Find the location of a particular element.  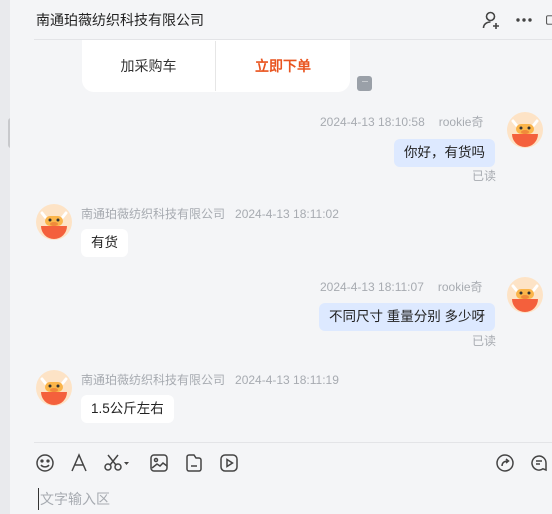

message-meta: 2024-4-13 18:11:07 rookie奇 is located at coordinates (401, 286).